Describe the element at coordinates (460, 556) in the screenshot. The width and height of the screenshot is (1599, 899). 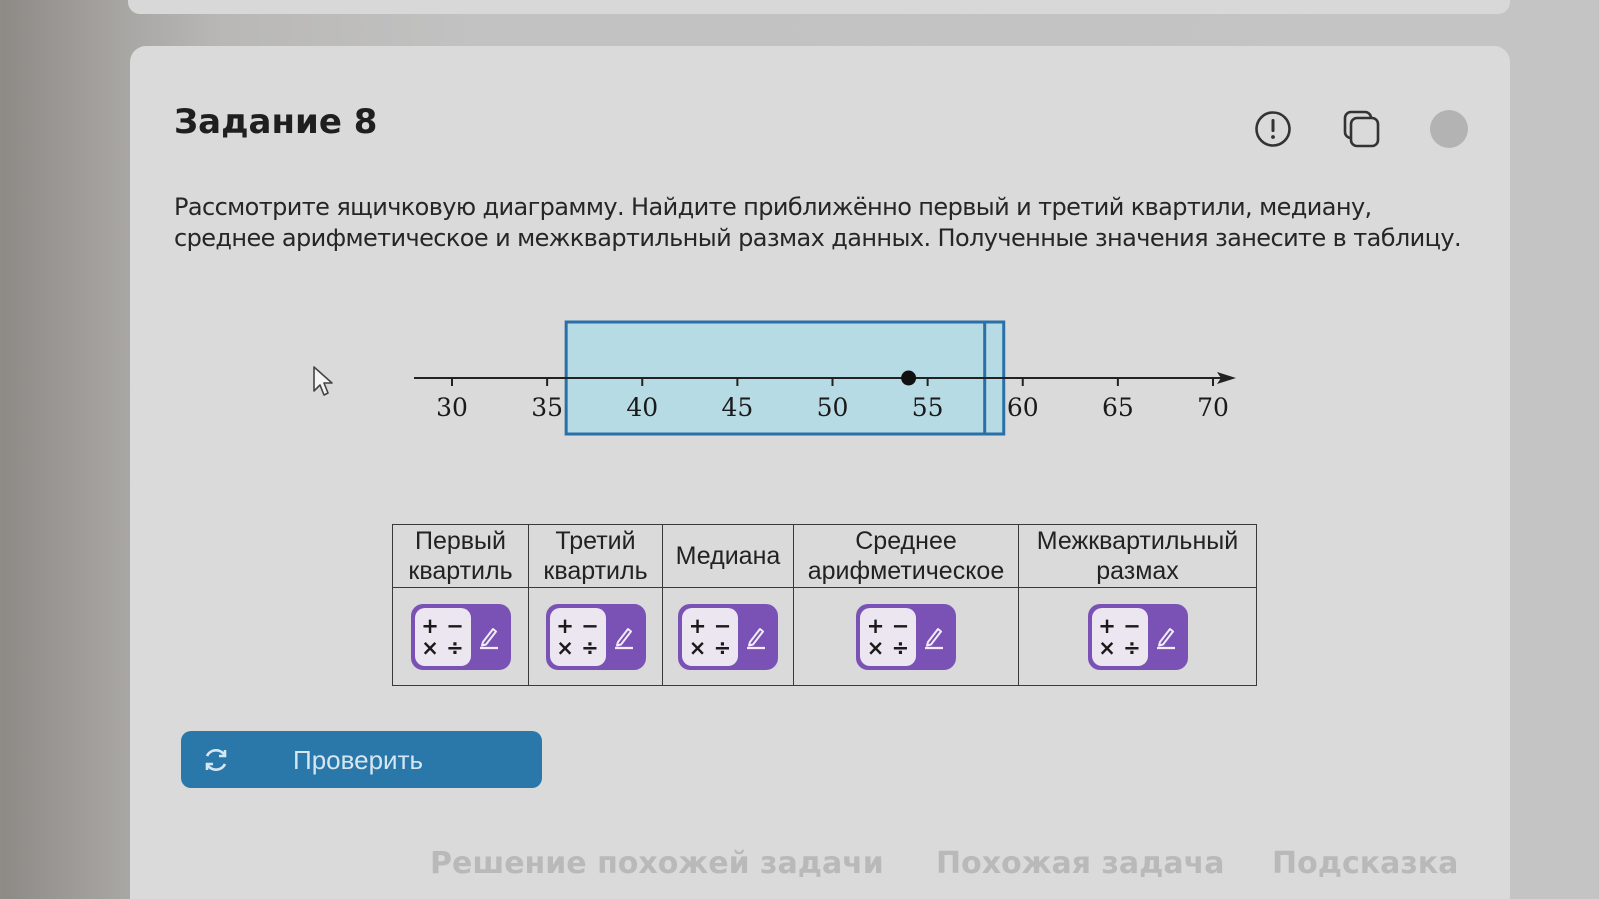
I see `header-first-quartile: Первый квартиль` at that location.